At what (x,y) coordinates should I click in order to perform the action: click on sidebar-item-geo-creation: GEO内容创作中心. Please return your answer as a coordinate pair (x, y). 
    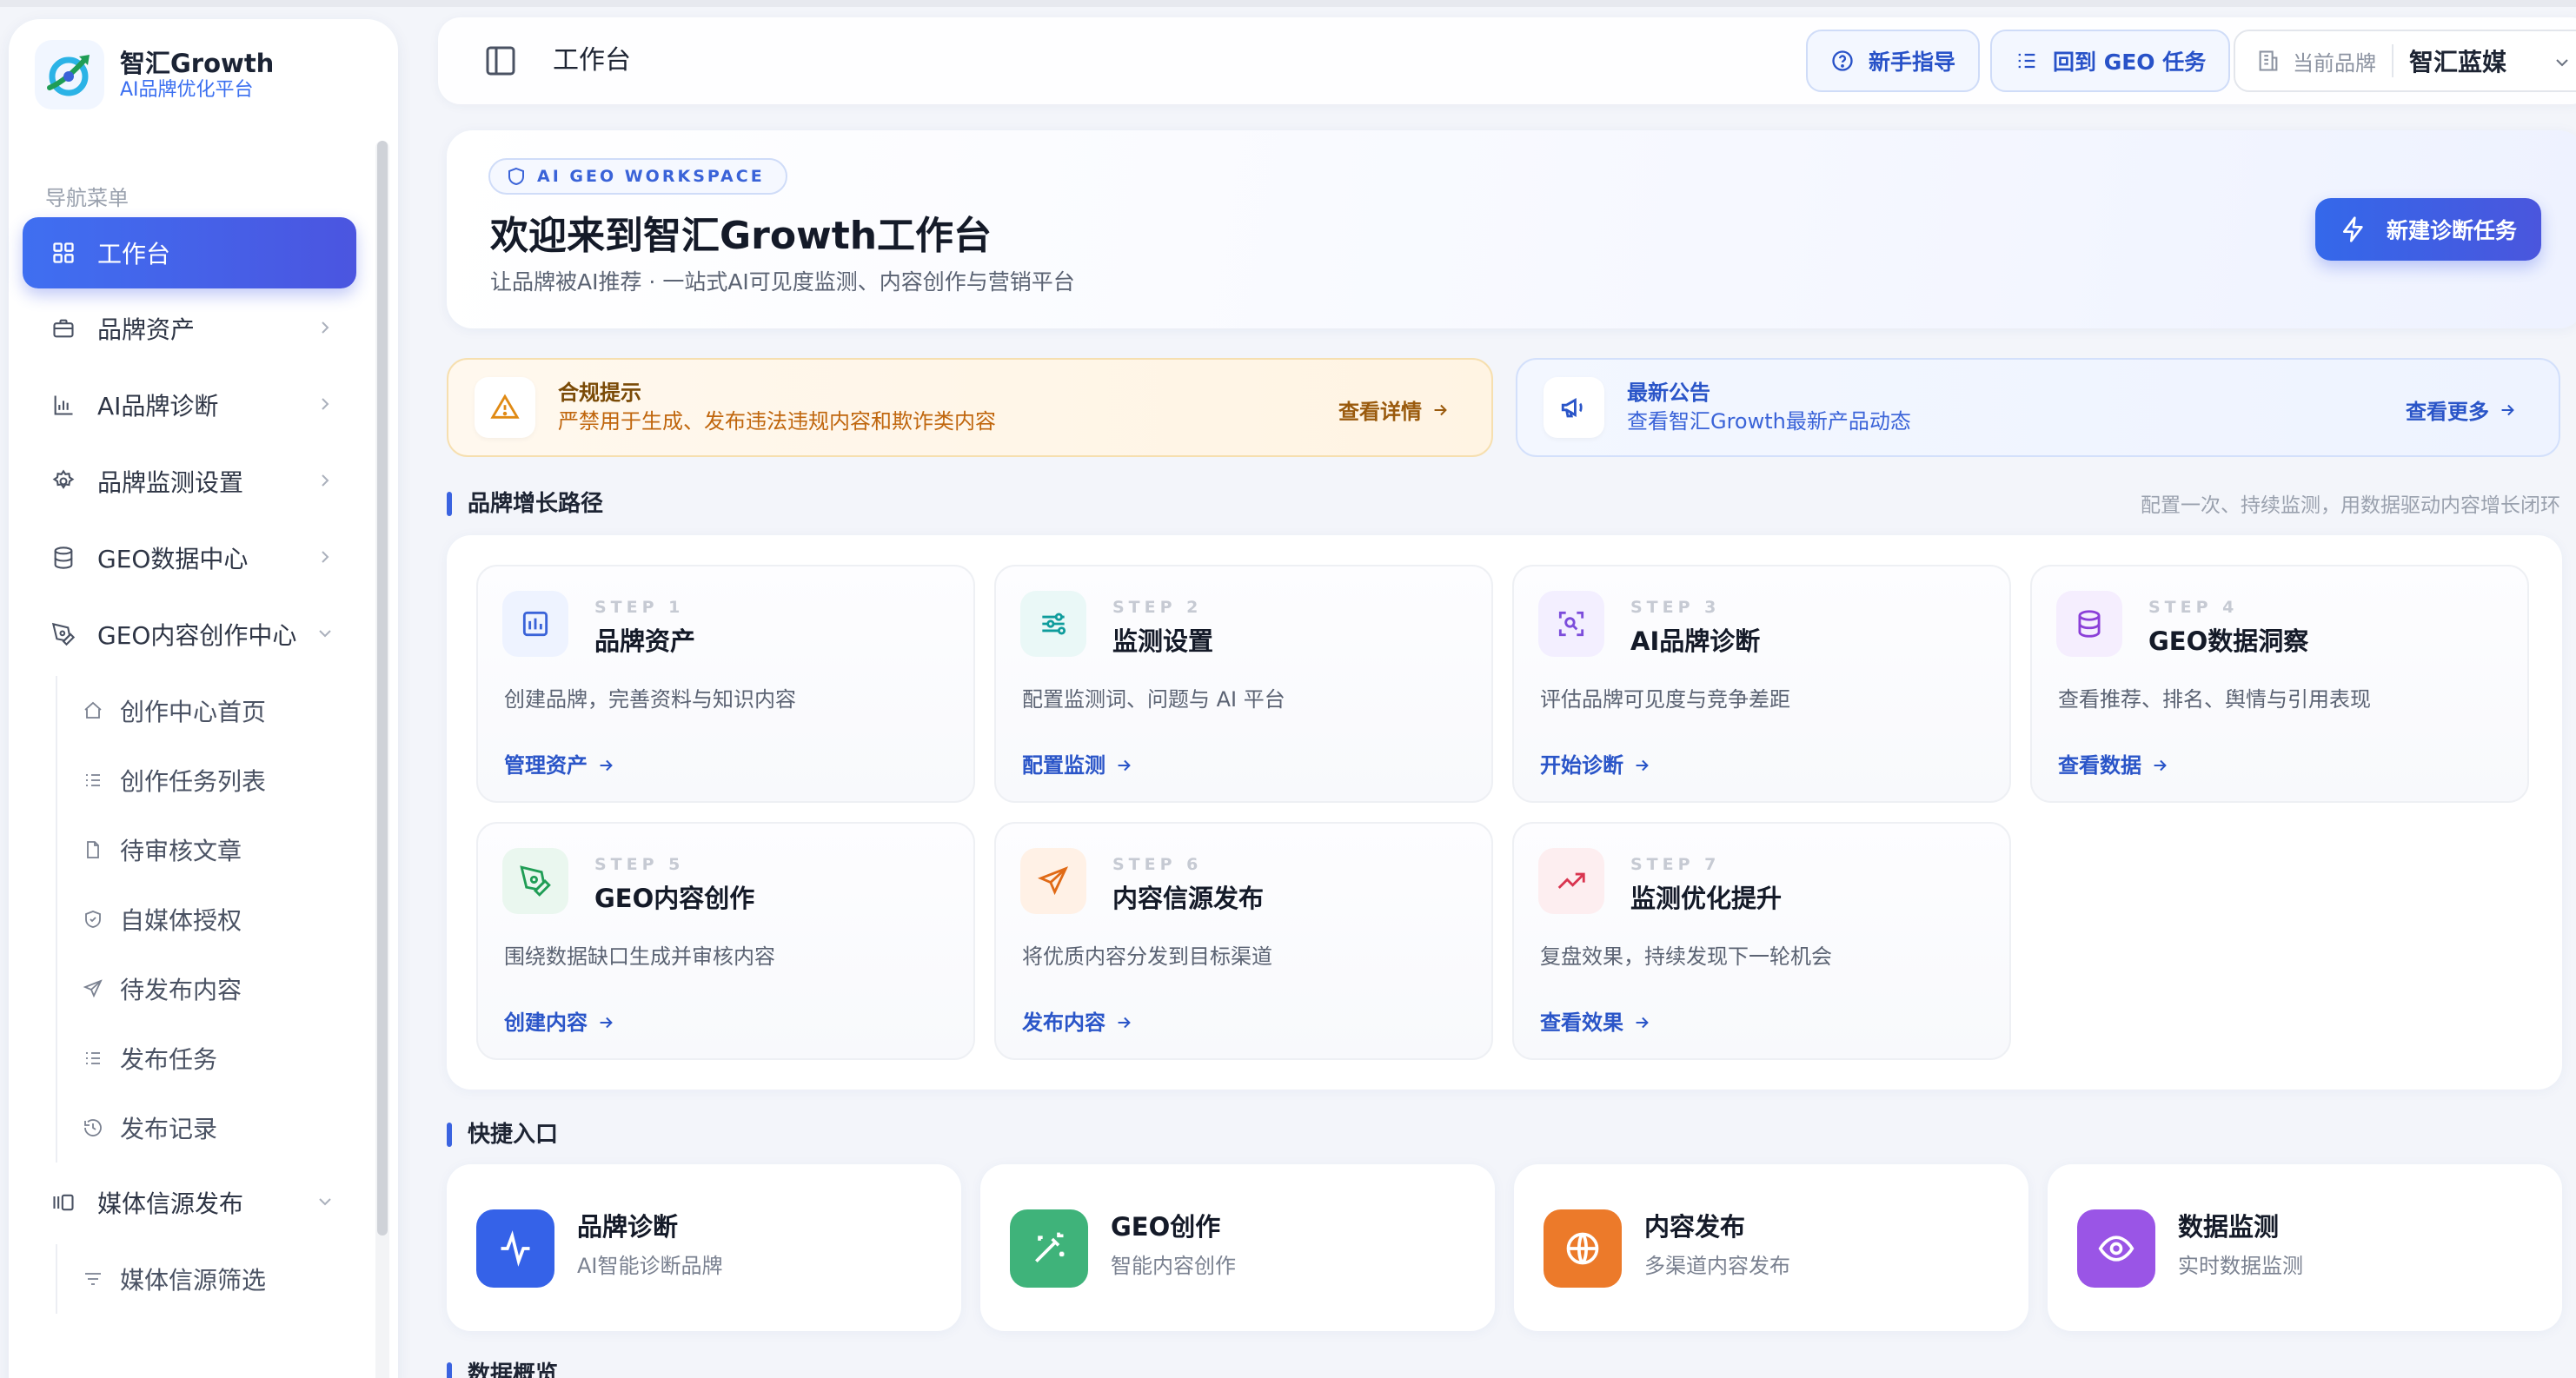
    Looking at the image, I should click on (189, 634).